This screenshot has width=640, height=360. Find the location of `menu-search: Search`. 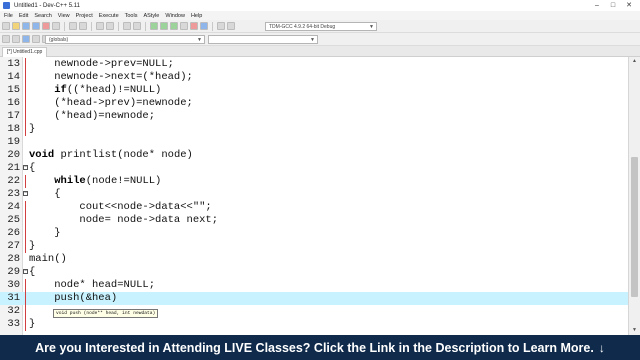

menu-search: Search is located at coordinates (42, 16).